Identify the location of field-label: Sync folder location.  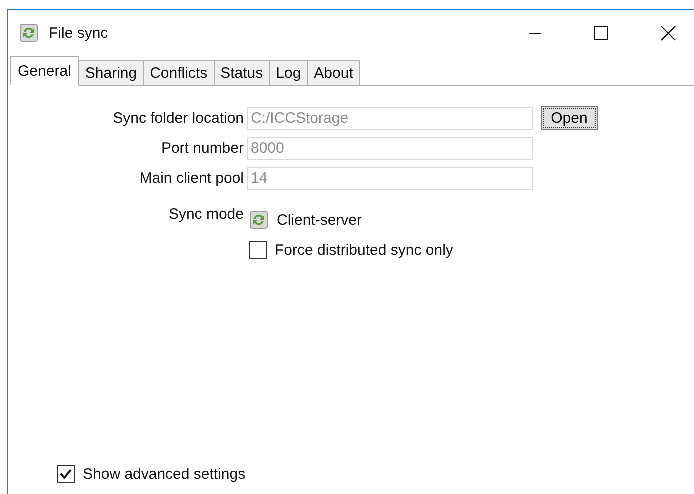
(178, 118).